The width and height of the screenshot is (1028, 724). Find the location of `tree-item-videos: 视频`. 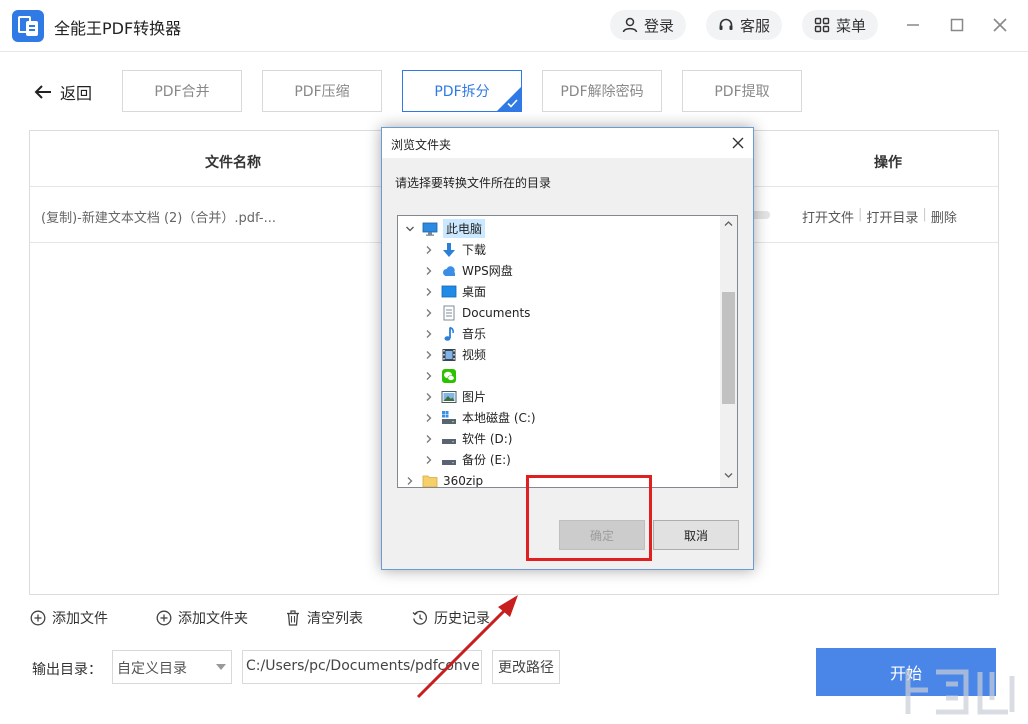

tree-item-videos: 视频 is located at coordinates (559, 354).